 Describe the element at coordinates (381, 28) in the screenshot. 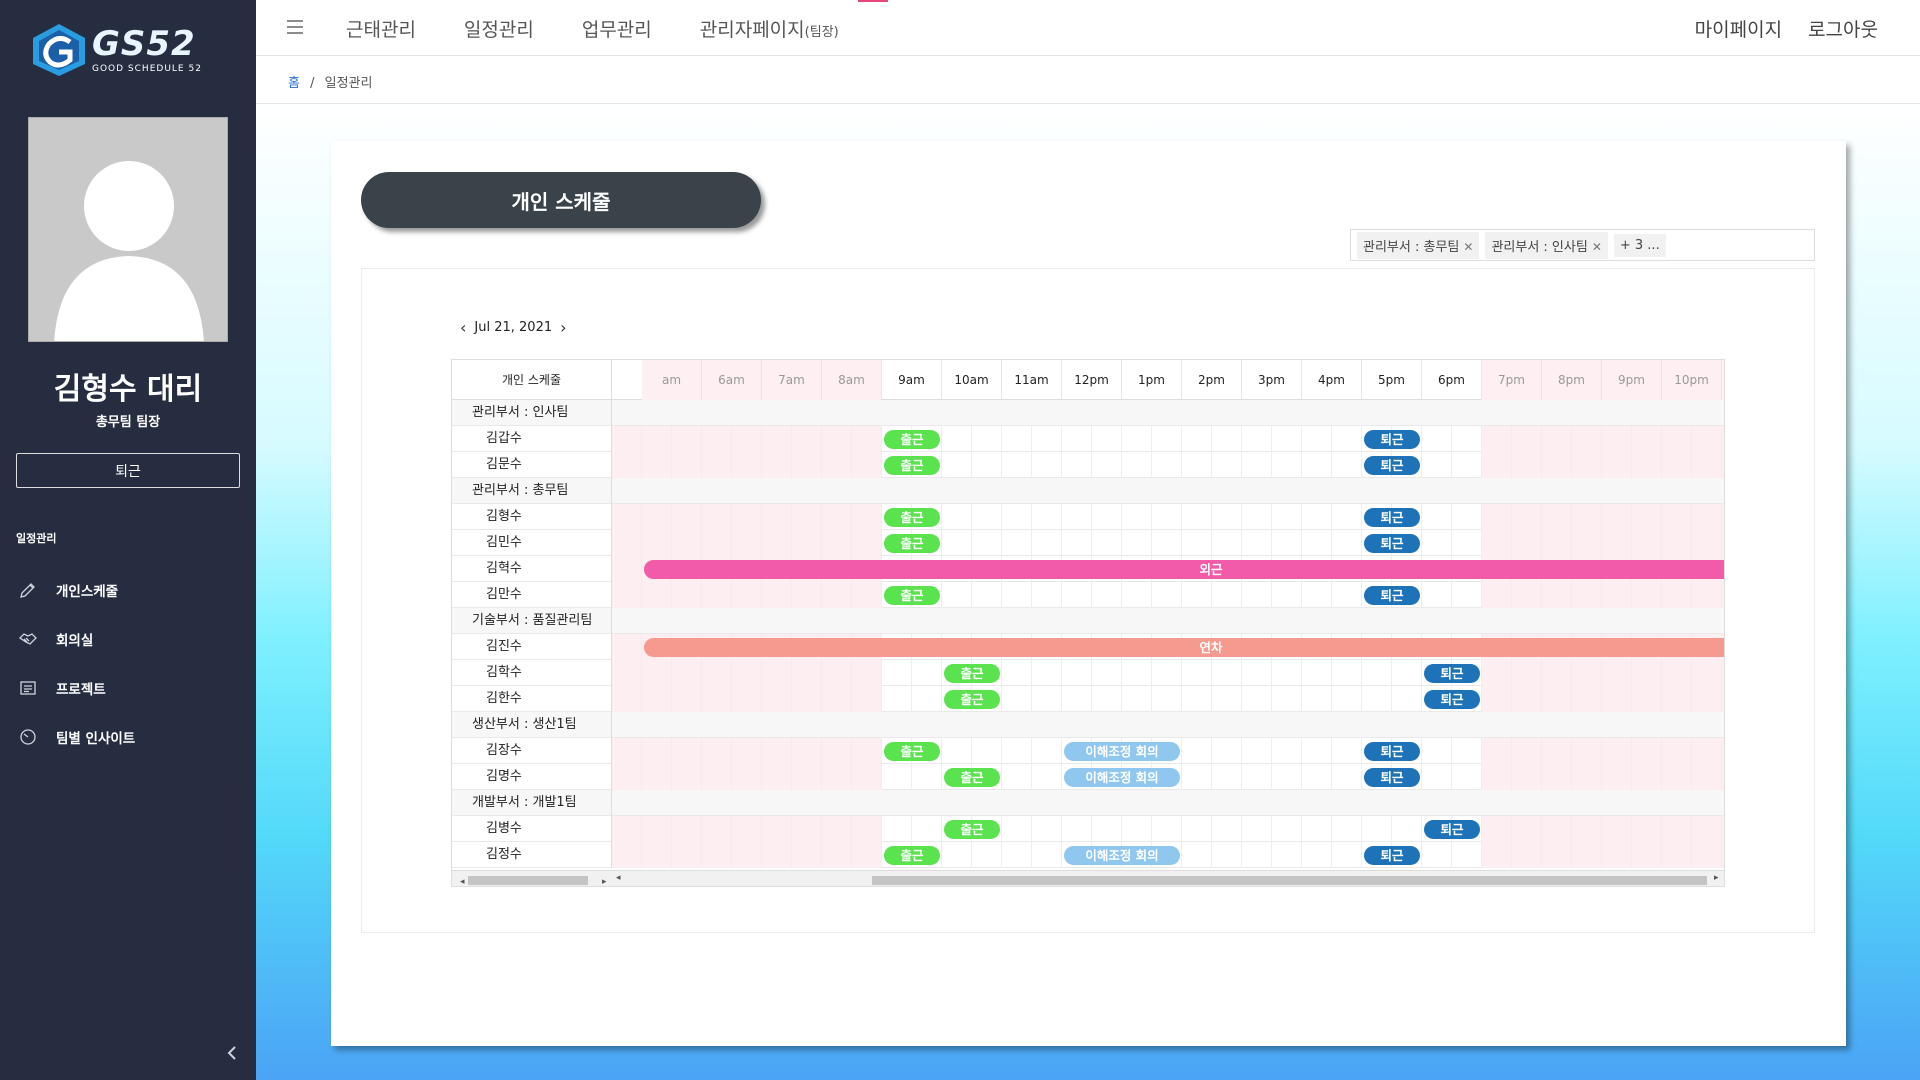

I see `nav-attendance: 근태관리` at that location.